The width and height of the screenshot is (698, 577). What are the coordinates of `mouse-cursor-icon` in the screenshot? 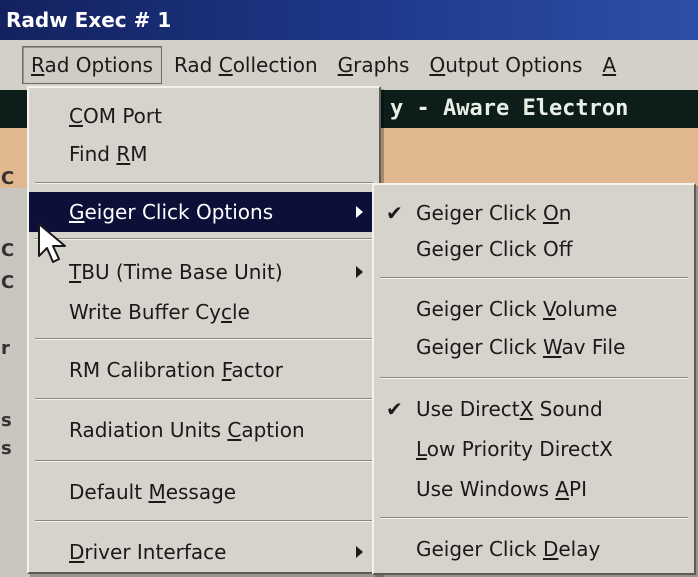 It's located at (52, 243).